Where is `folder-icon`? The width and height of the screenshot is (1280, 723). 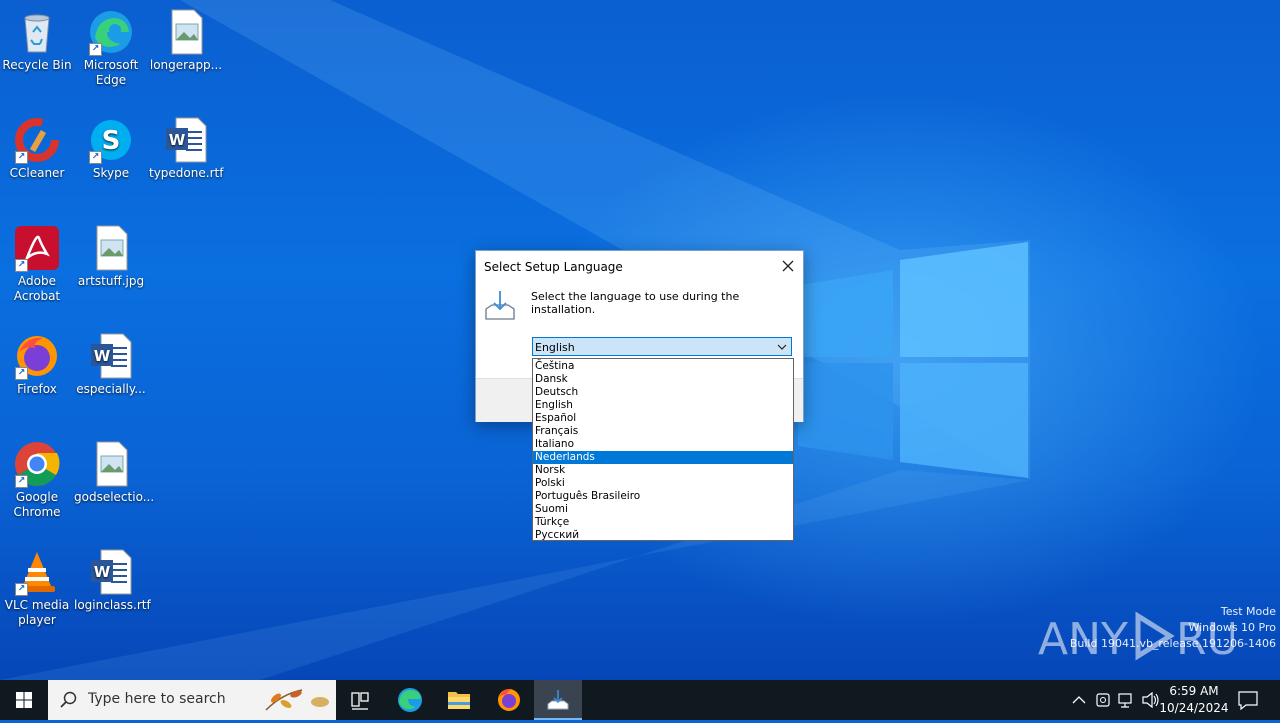
folder-icon is located at coordinates (459, 700).